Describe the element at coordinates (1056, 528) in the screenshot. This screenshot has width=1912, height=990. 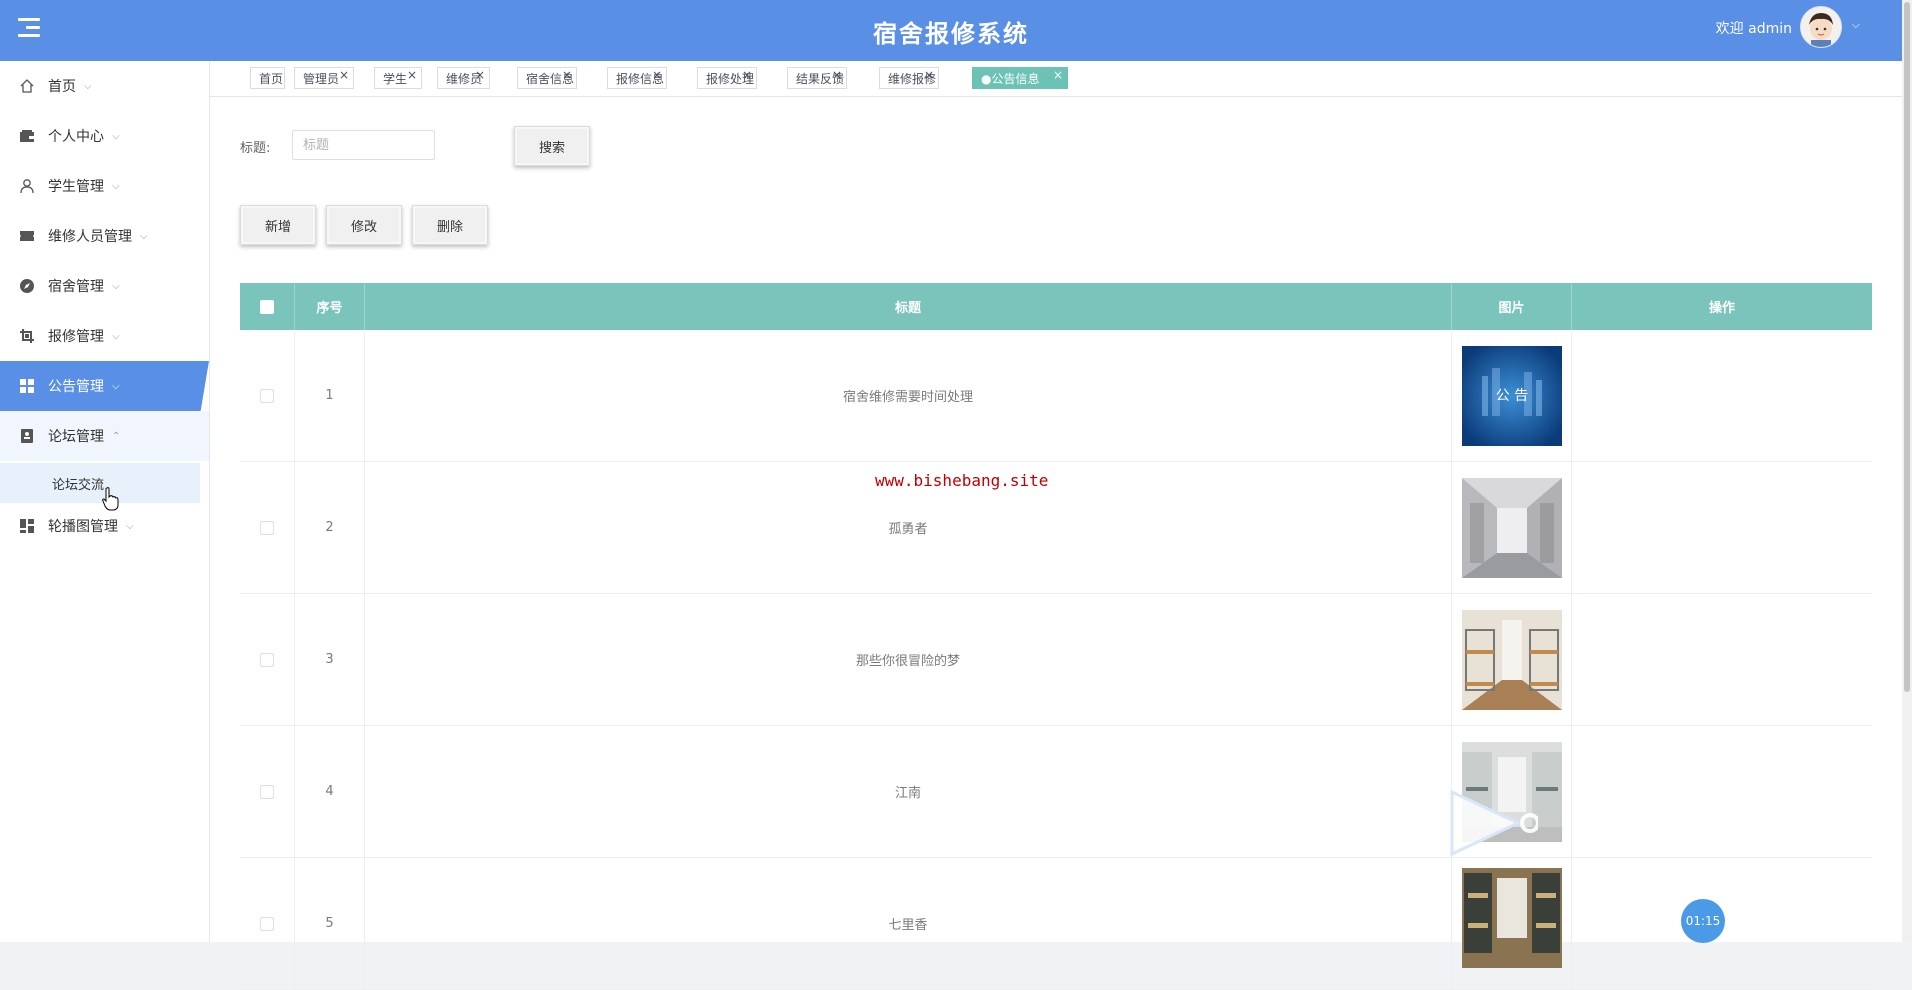
I see `table-row: 2 孤勇者` at that location.